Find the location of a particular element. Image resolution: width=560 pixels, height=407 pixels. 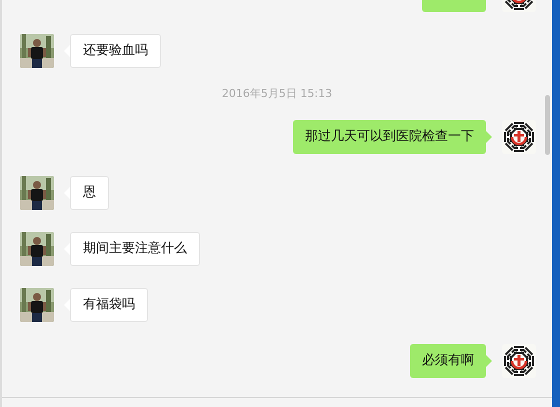

message-bubble: 恩 is located at coordinates (89, 193).